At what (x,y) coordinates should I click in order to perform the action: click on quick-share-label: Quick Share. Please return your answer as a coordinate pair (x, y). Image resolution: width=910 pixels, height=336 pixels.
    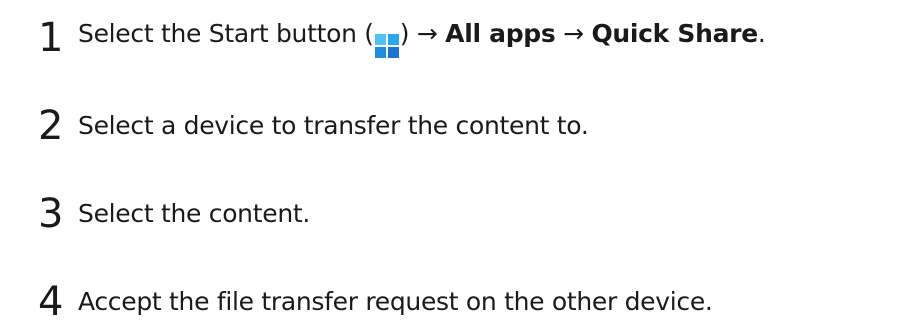
    Looking at the image, I should click on (674, 33).